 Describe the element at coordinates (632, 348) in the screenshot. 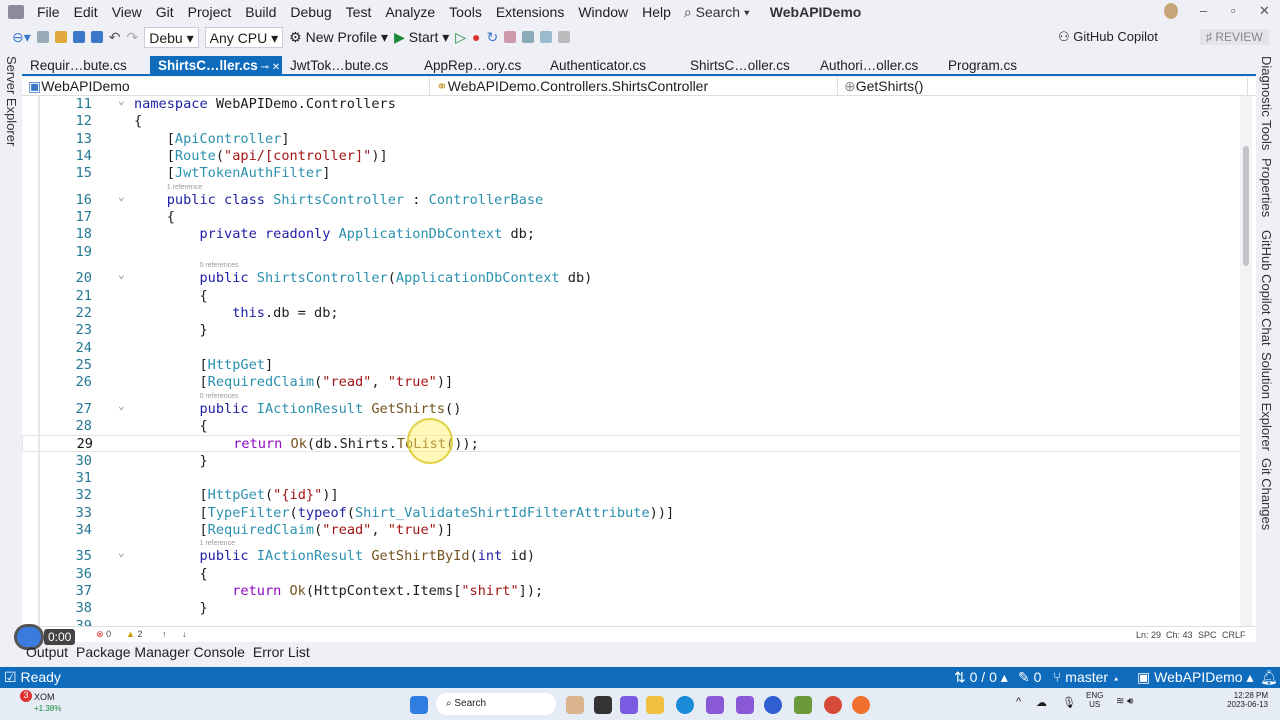

I see `code-line: 24` at that location.